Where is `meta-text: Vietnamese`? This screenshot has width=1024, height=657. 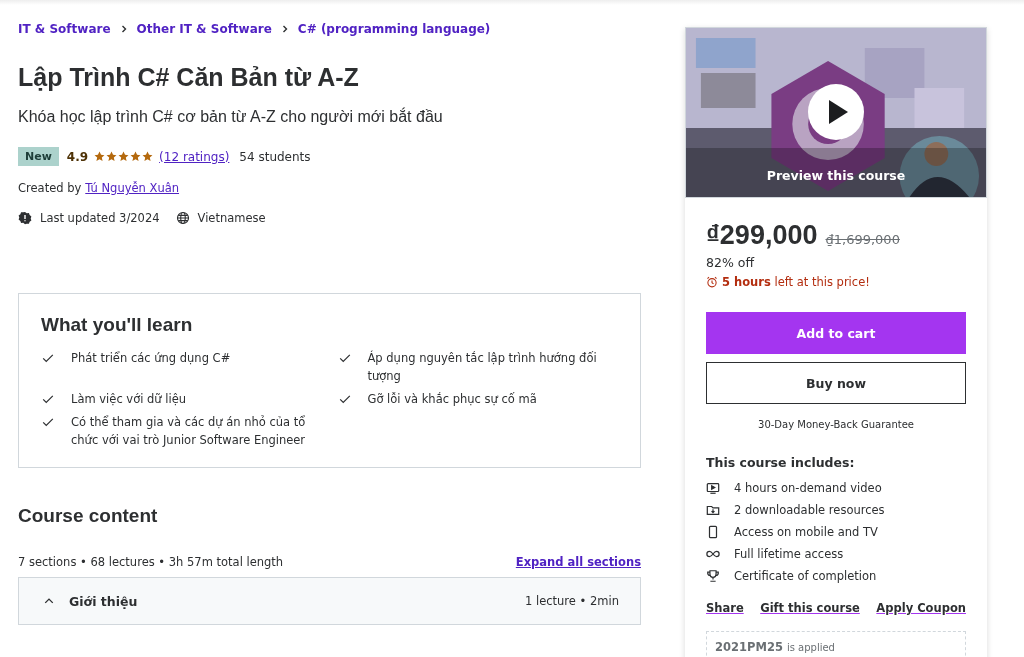
meta-text: Vietnamese is located at coordinates (231, 218).